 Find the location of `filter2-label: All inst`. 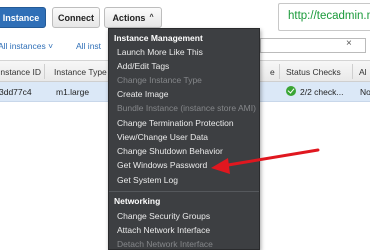

filter2-label: All inst is located at coordinates (89, 46).